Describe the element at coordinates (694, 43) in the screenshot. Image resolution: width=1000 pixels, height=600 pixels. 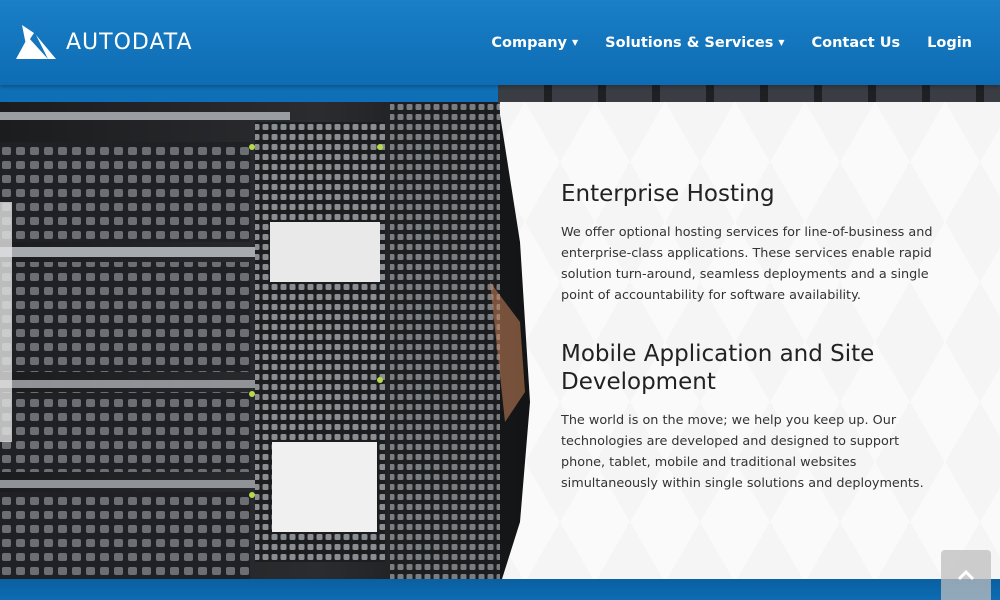
I see `nav-item-solutions-services: Solutions & Services ▼` at that location.